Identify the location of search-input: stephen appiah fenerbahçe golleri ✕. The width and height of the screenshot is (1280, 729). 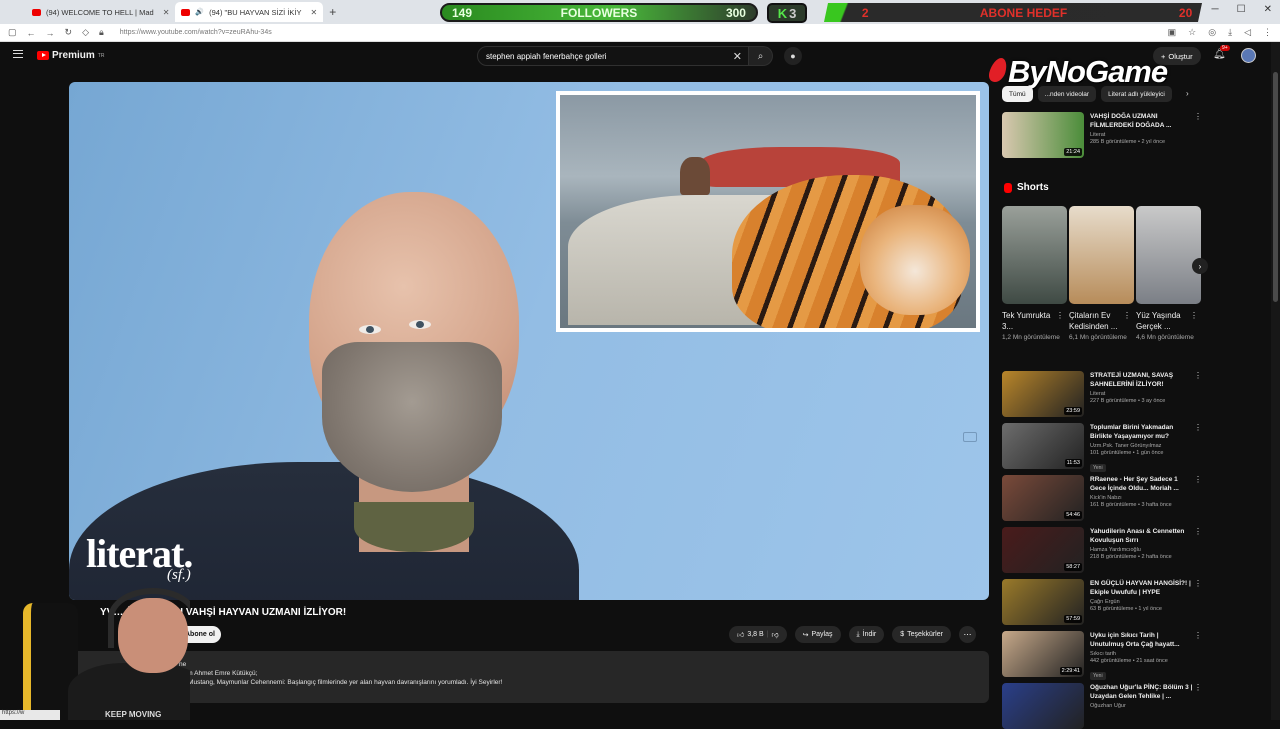
(613, 56).